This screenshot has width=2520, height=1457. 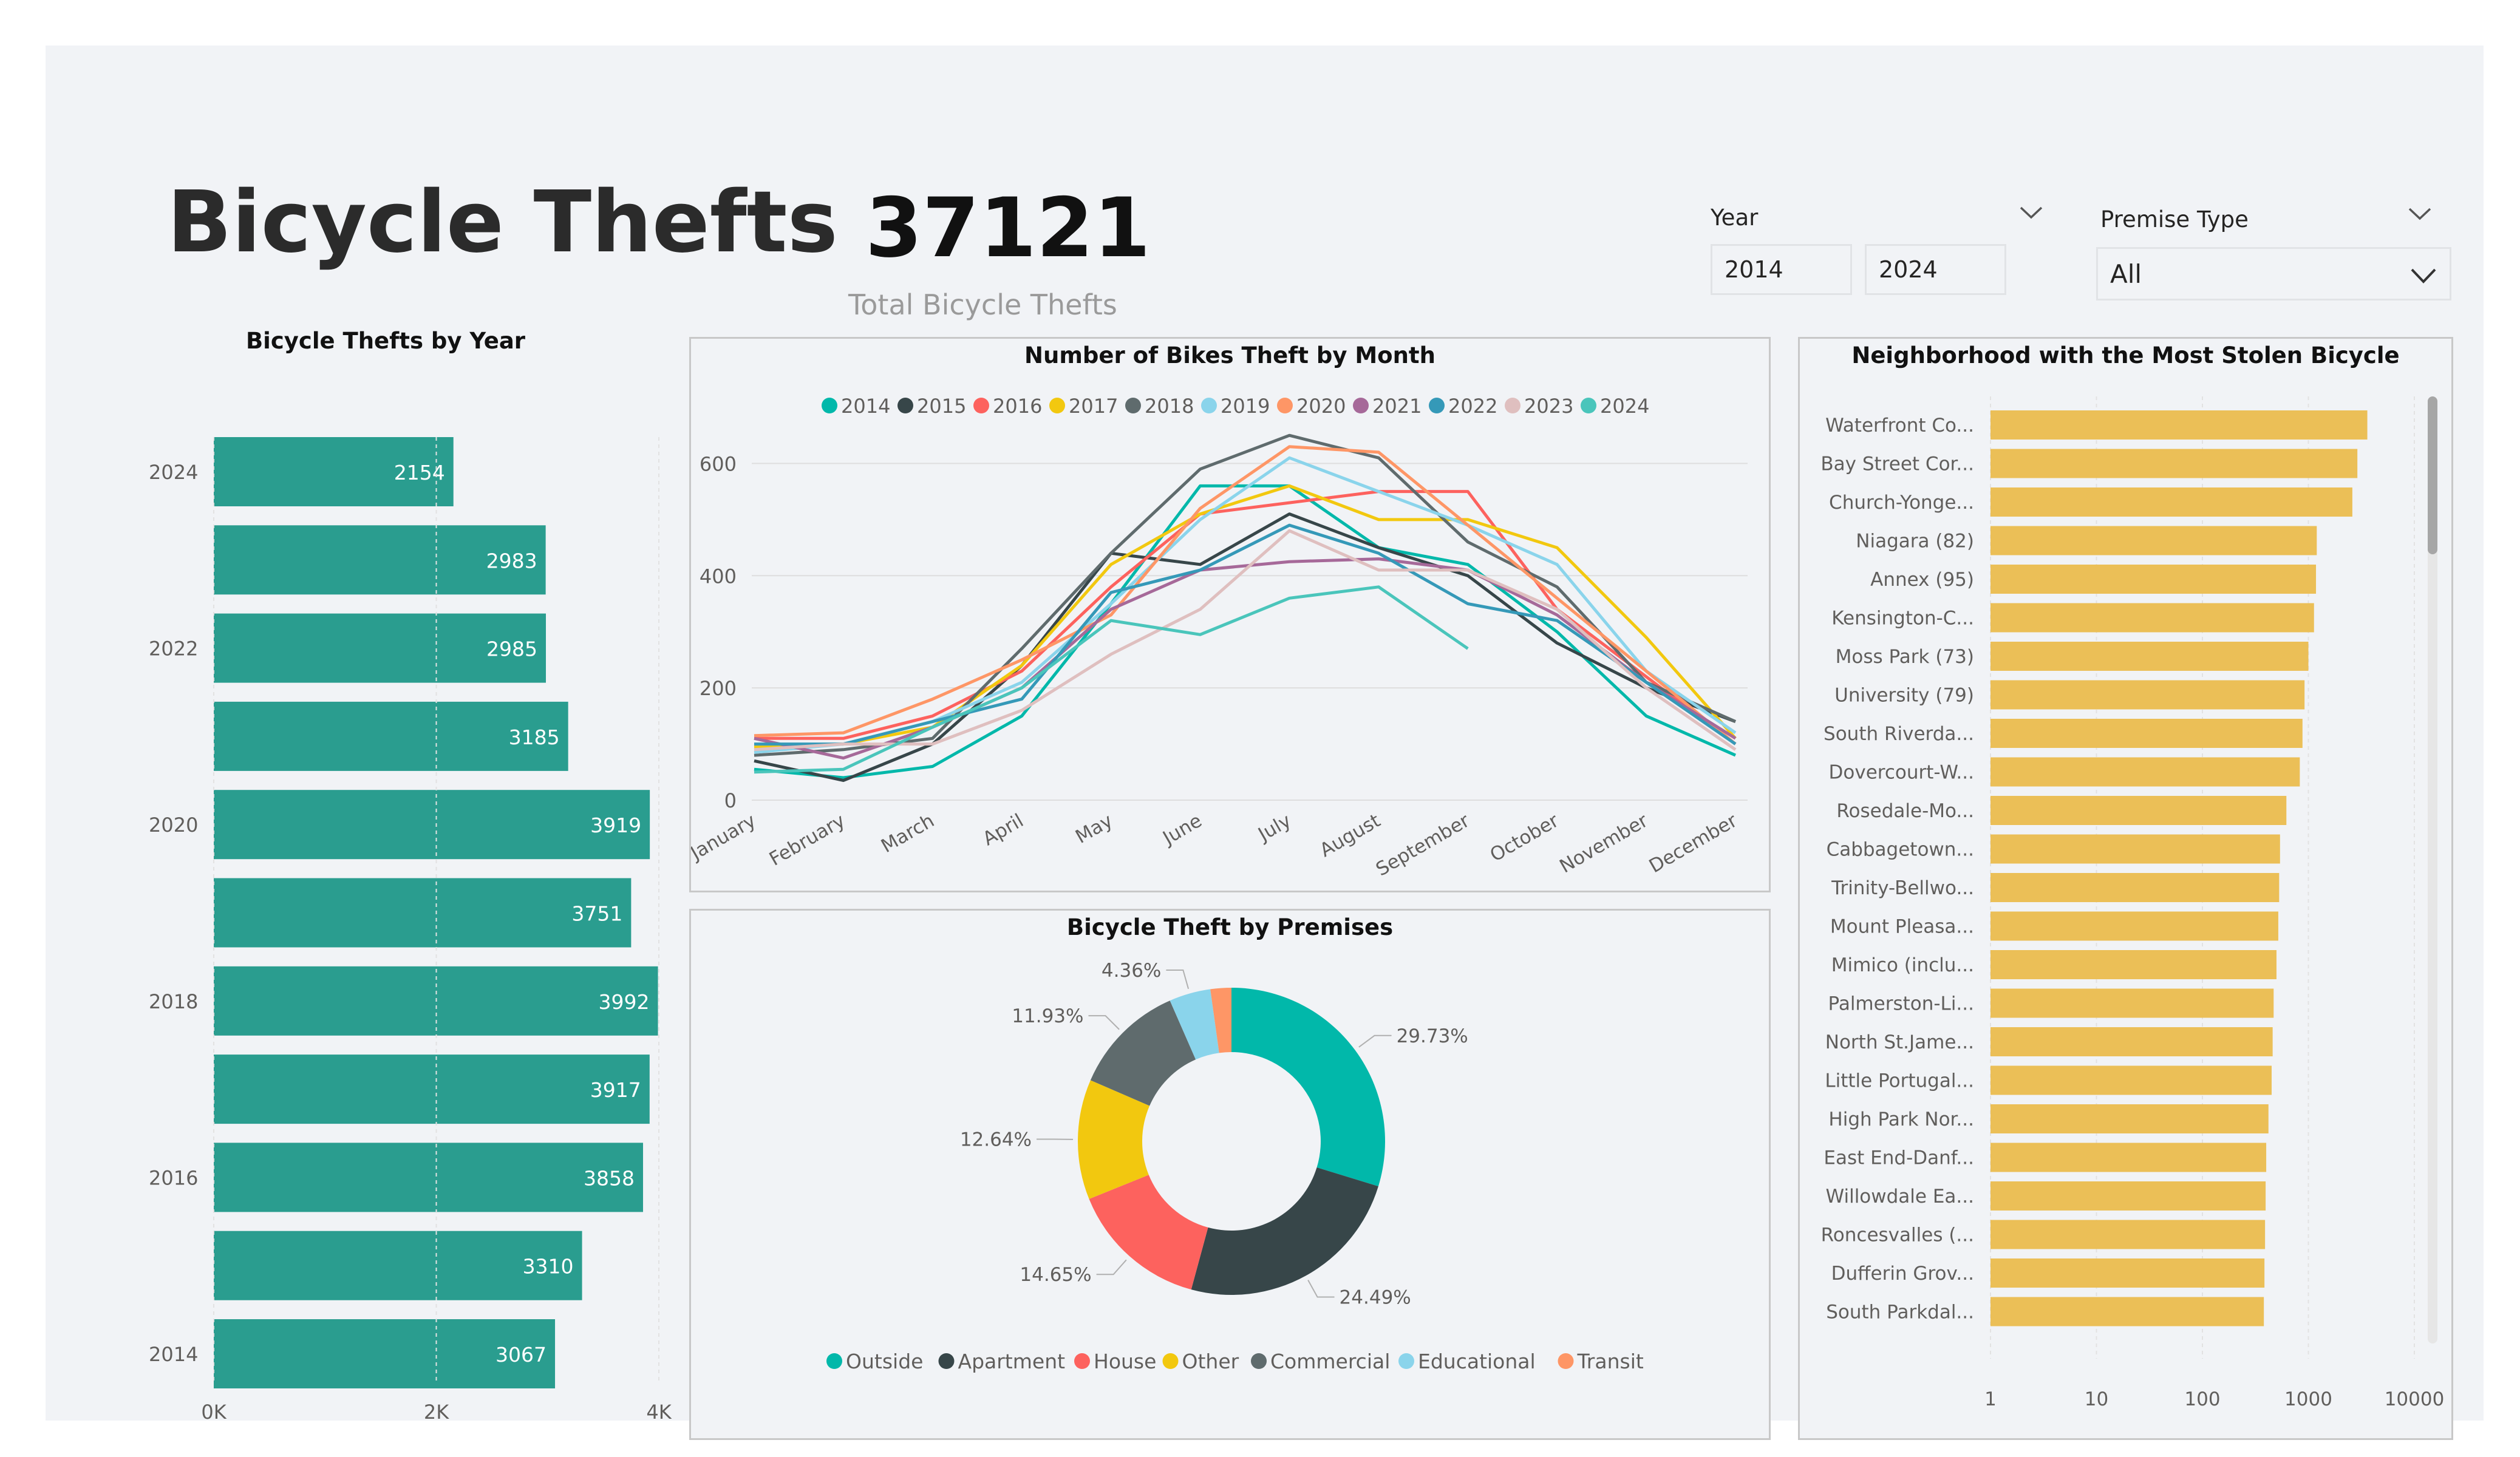 What do you see at coordinates (615, 1090) in the screenshot?
I see `bar-data-label: 3917` at bounding box center [615, 1090].